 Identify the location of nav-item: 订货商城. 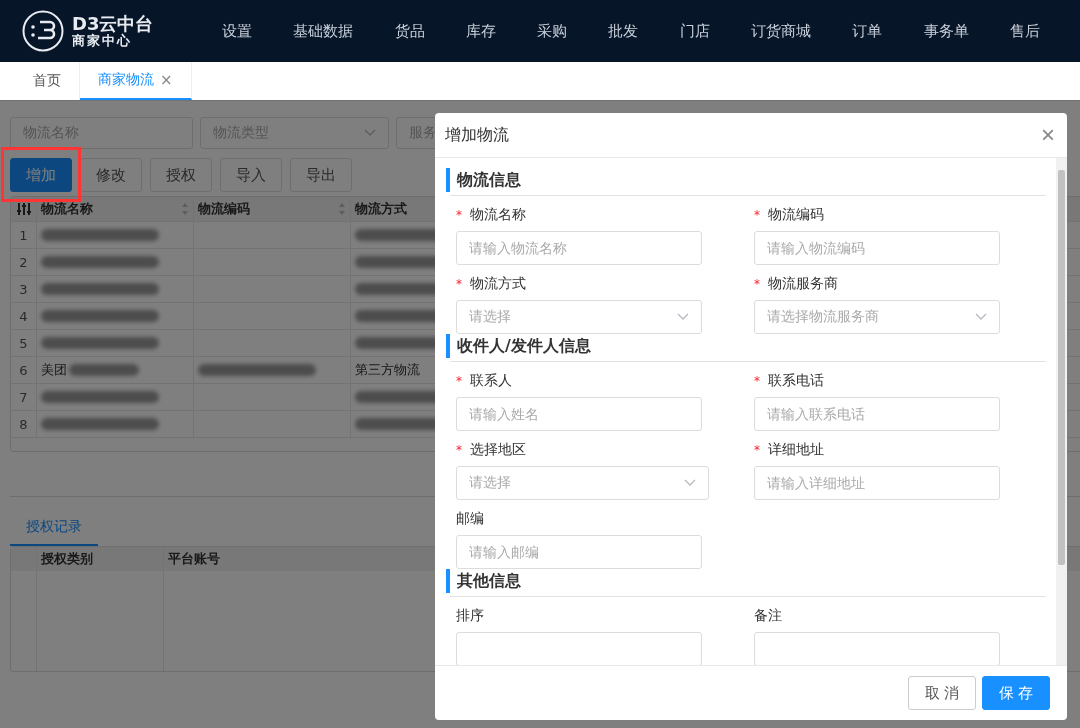
(781, 31).